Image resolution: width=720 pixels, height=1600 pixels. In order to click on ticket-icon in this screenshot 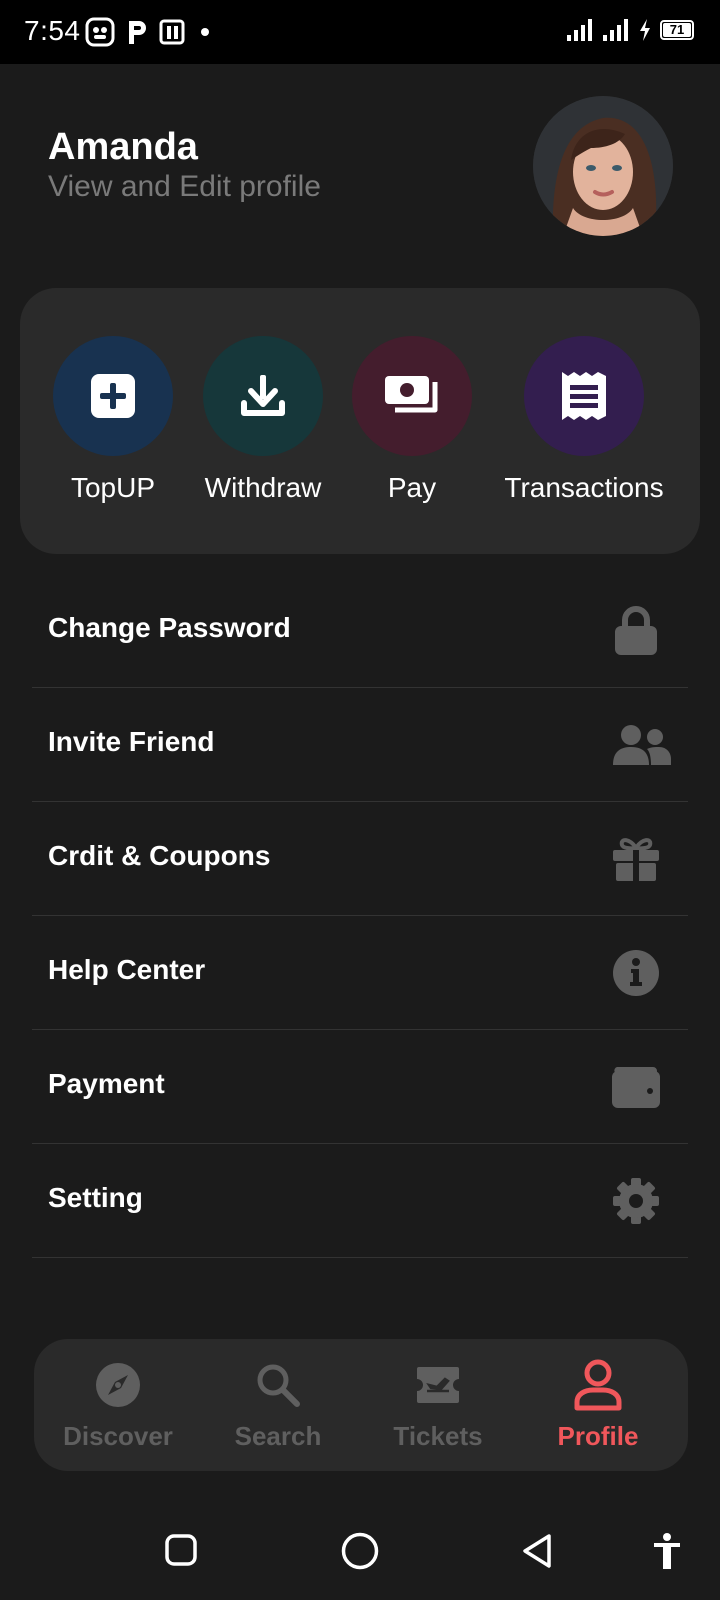, I will do `click(438, 1385)`.